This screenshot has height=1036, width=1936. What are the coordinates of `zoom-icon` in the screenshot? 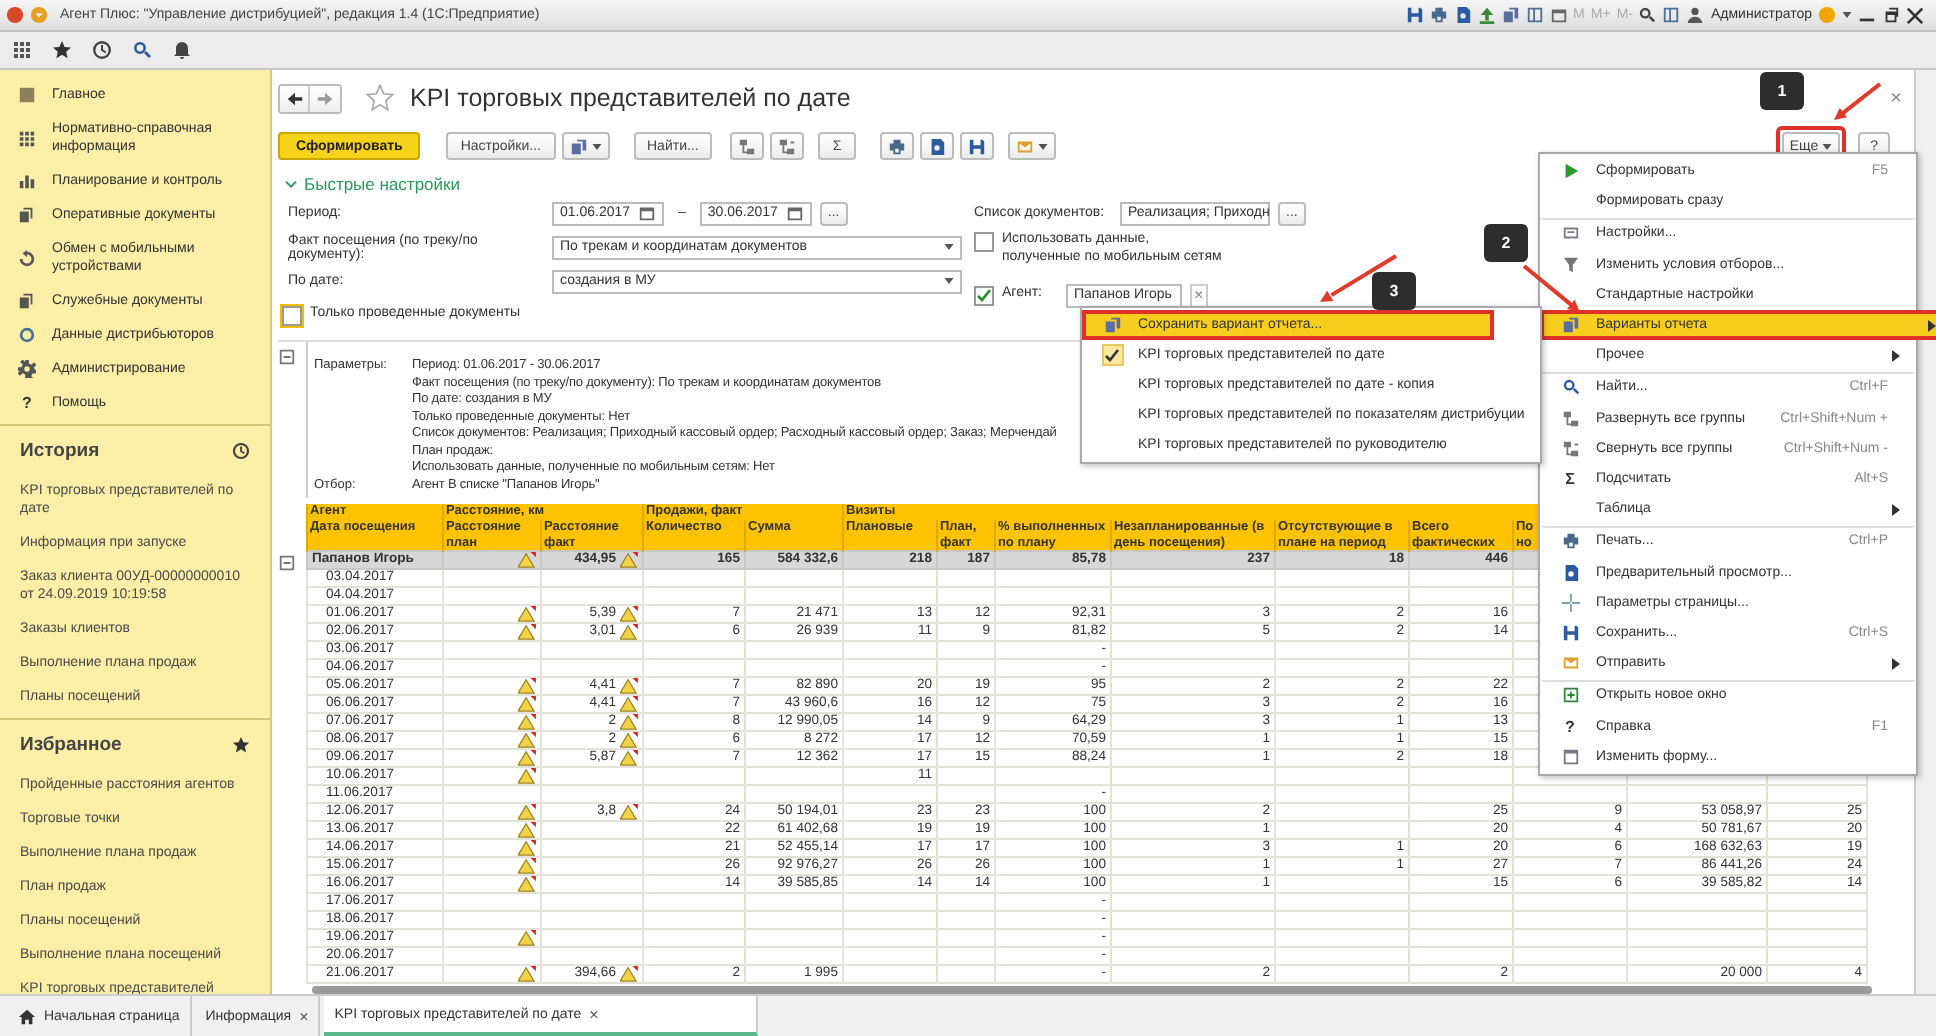 It's located at (1647, 15).